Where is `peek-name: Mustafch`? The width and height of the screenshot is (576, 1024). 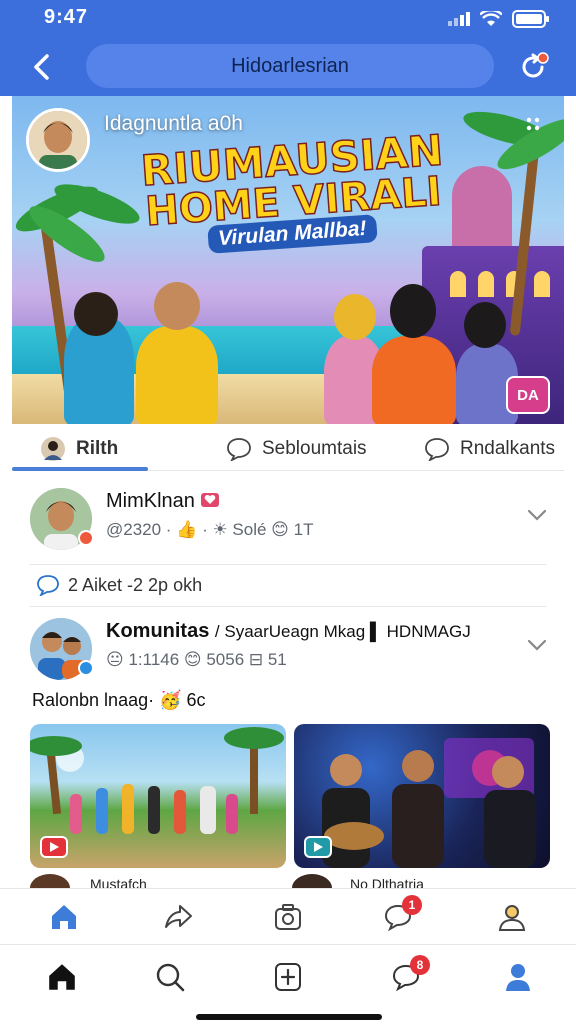
peek-name: Mustafch is located at coordinates (118, 882).